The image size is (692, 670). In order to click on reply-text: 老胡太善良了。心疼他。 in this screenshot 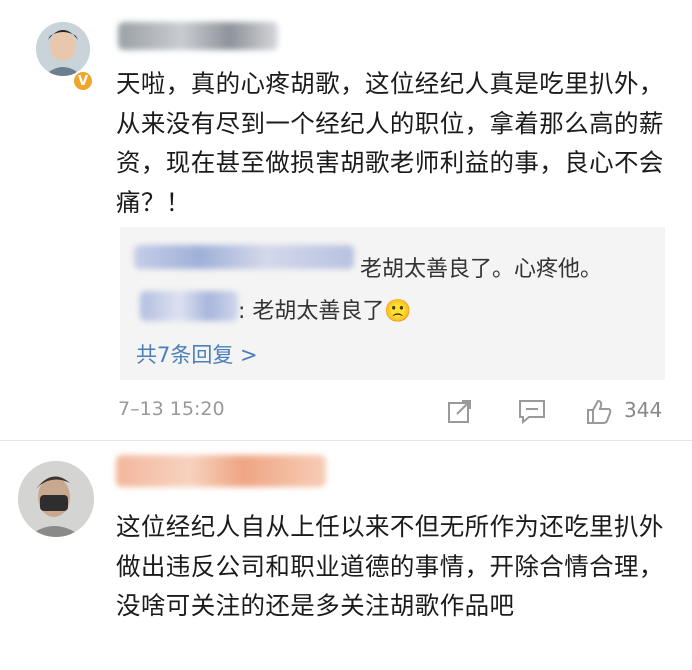, I will do `click(481, 269)`.